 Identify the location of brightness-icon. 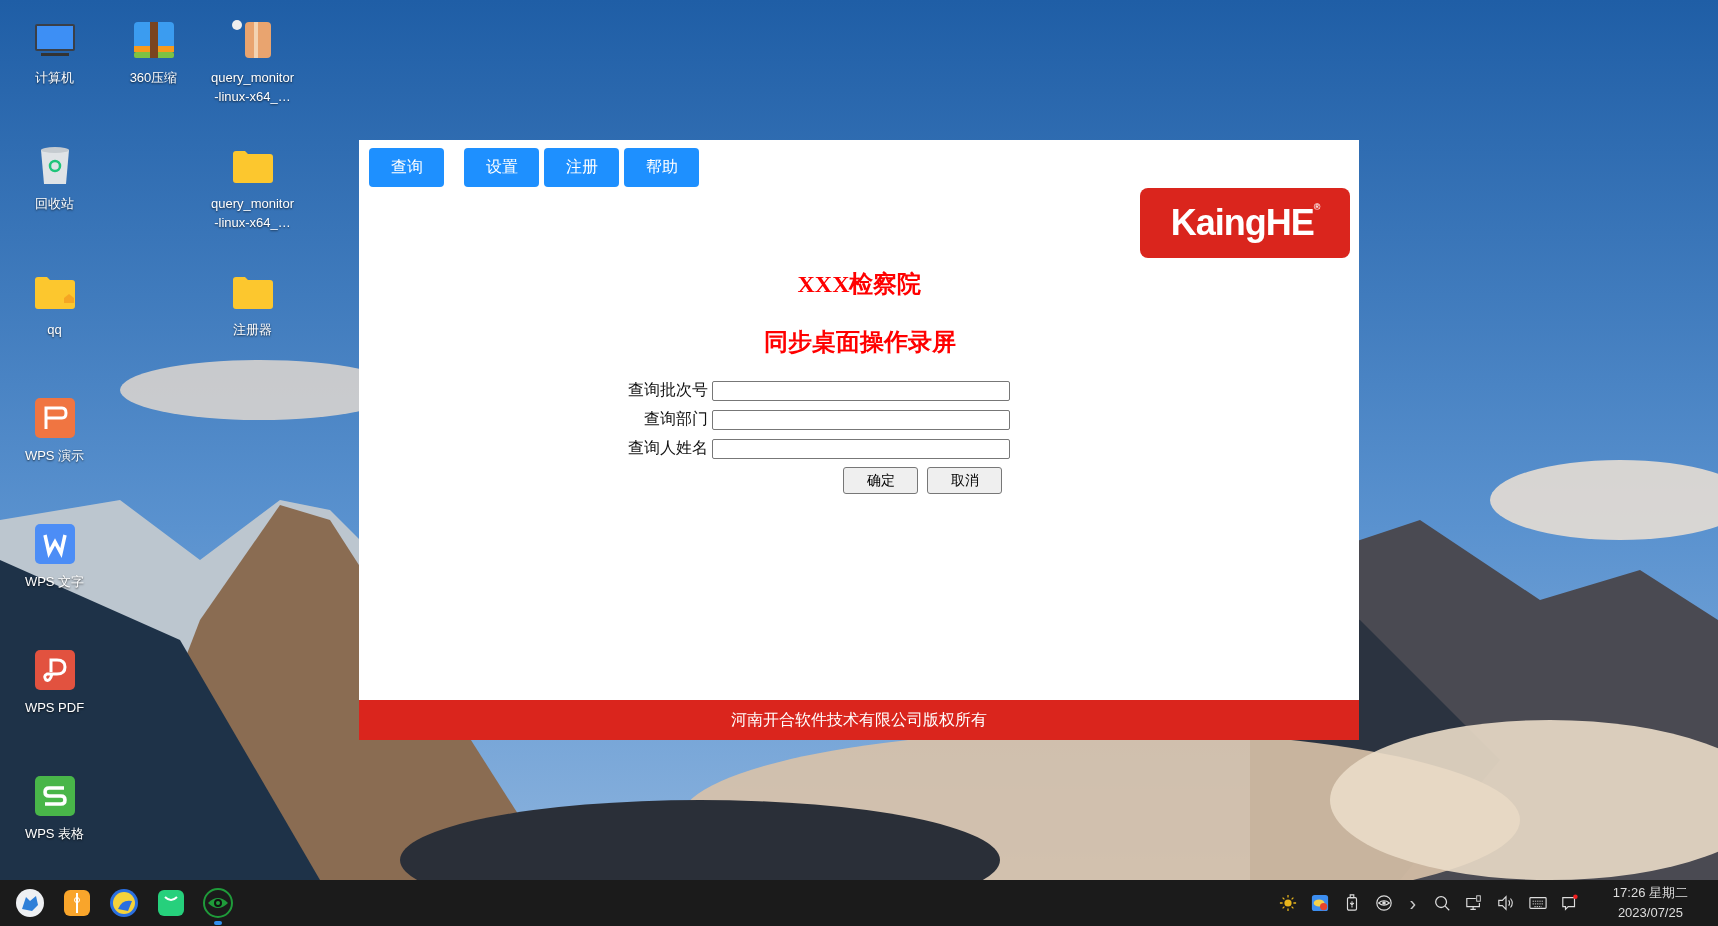
(1287, 903).